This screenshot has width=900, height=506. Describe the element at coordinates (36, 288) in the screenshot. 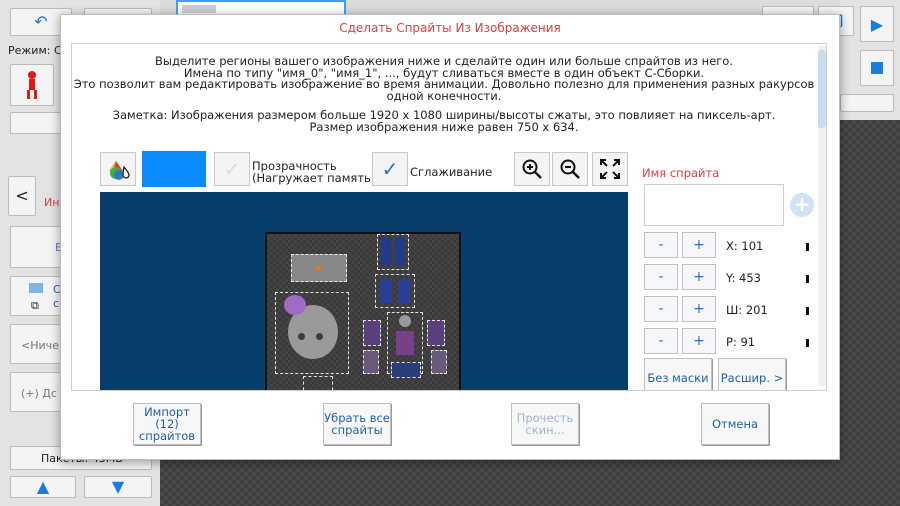

I see `image-icon` at that location.